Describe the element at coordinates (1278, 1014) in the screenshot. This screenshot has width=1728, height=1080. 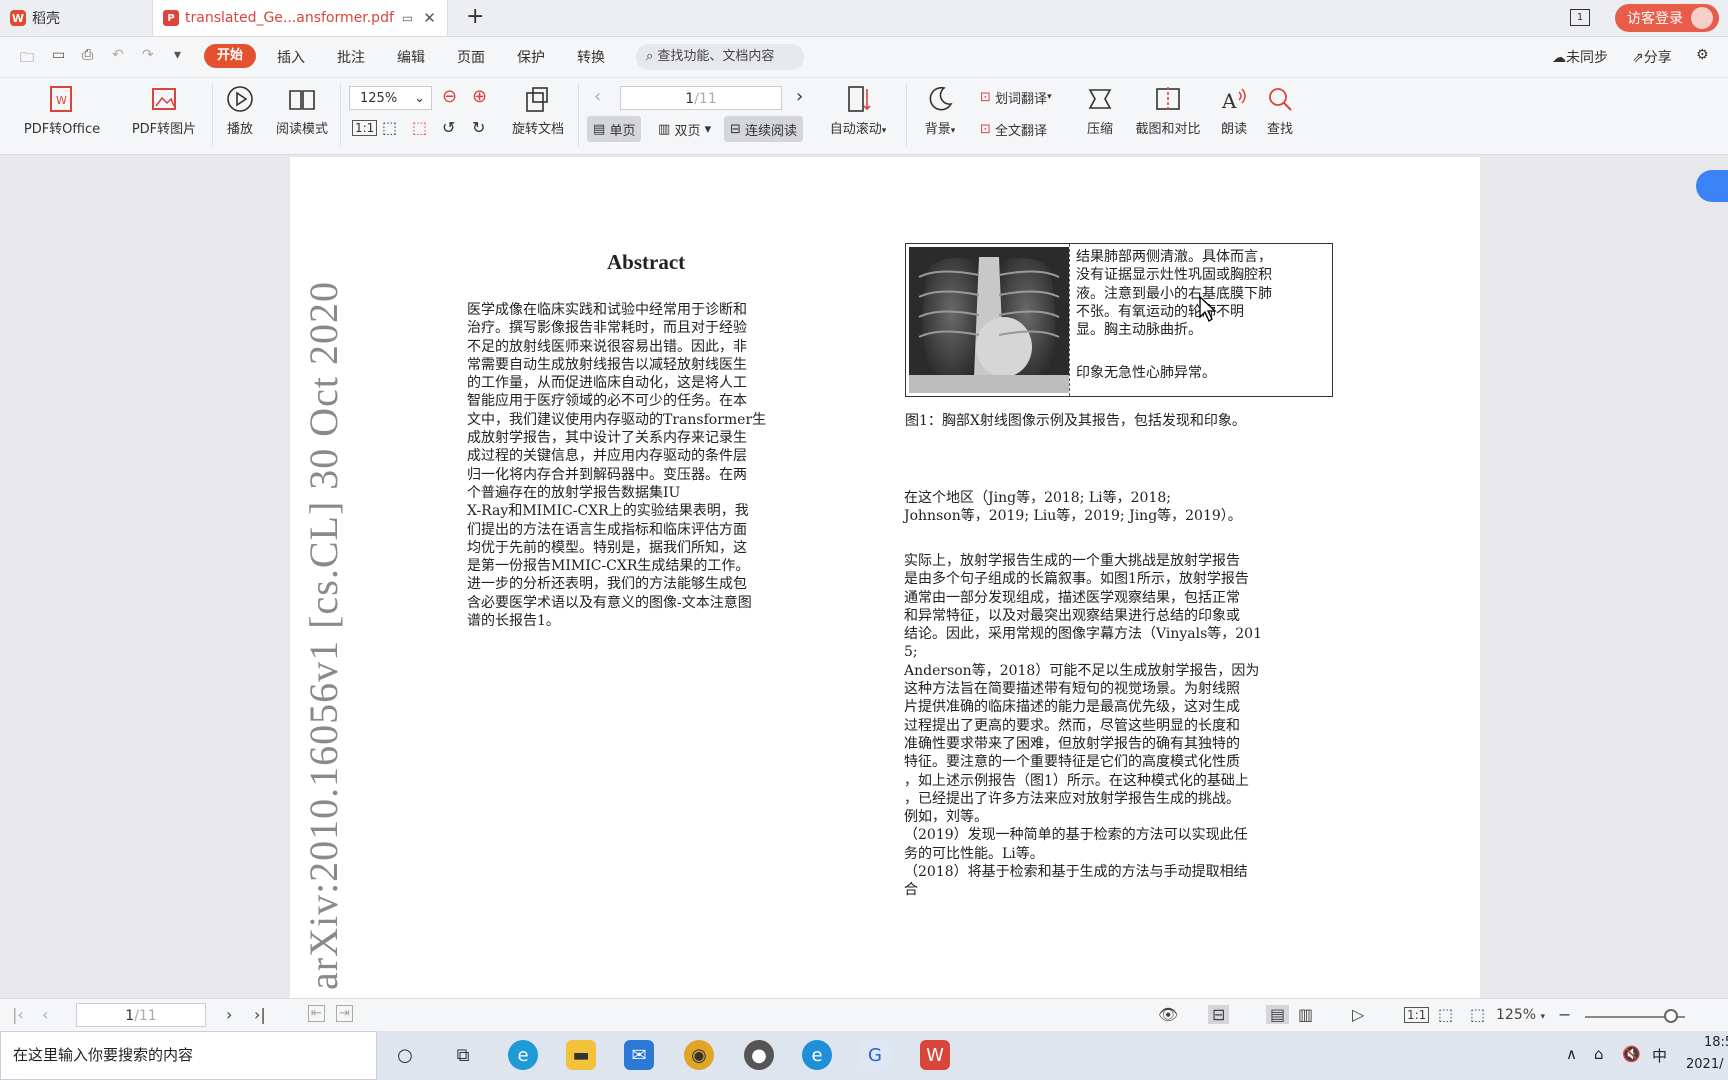
I see `single-page-view-icon: ▤` at that location.